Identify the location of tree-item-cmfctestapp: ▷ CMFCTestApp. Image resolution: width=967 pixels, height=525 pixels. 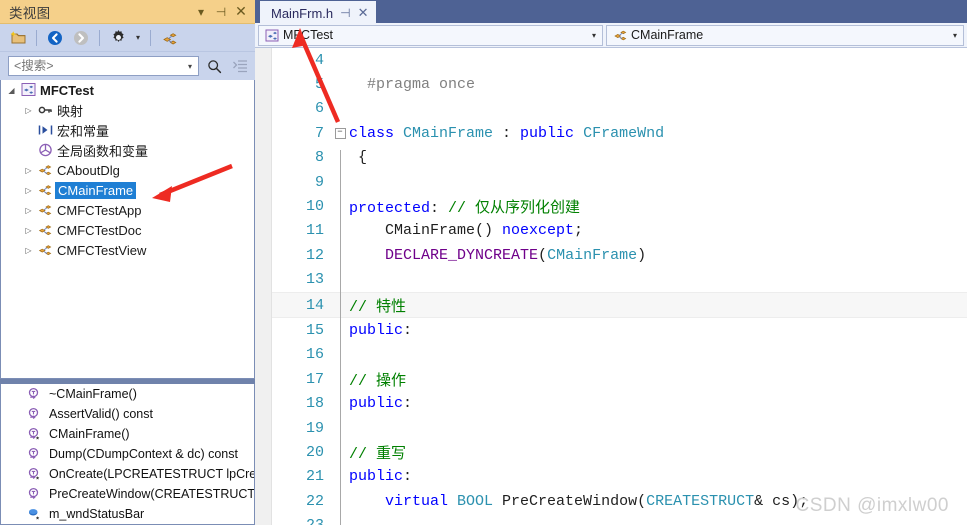
(127, 210).